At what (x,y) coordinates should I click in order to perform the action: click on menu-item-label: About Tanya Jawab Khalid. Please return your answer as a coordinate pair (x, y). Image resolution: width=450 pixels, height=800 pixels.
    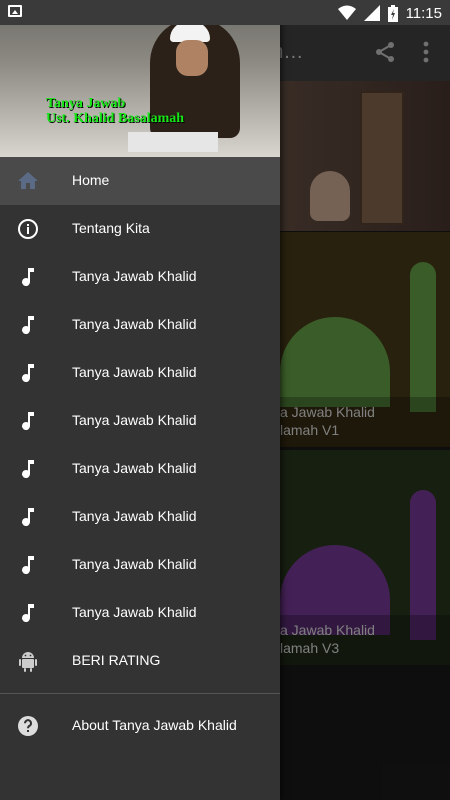
    Looking at the image, I should click on (154, 725).